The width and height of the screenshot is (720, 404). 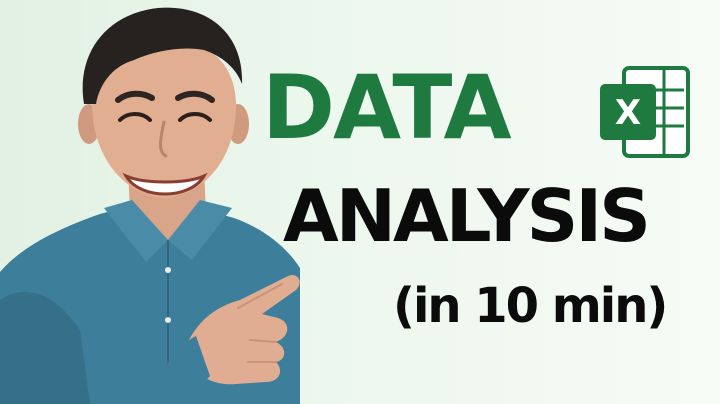 I want to click on subtitle: (in 10 min), so click(x=530, y=306).